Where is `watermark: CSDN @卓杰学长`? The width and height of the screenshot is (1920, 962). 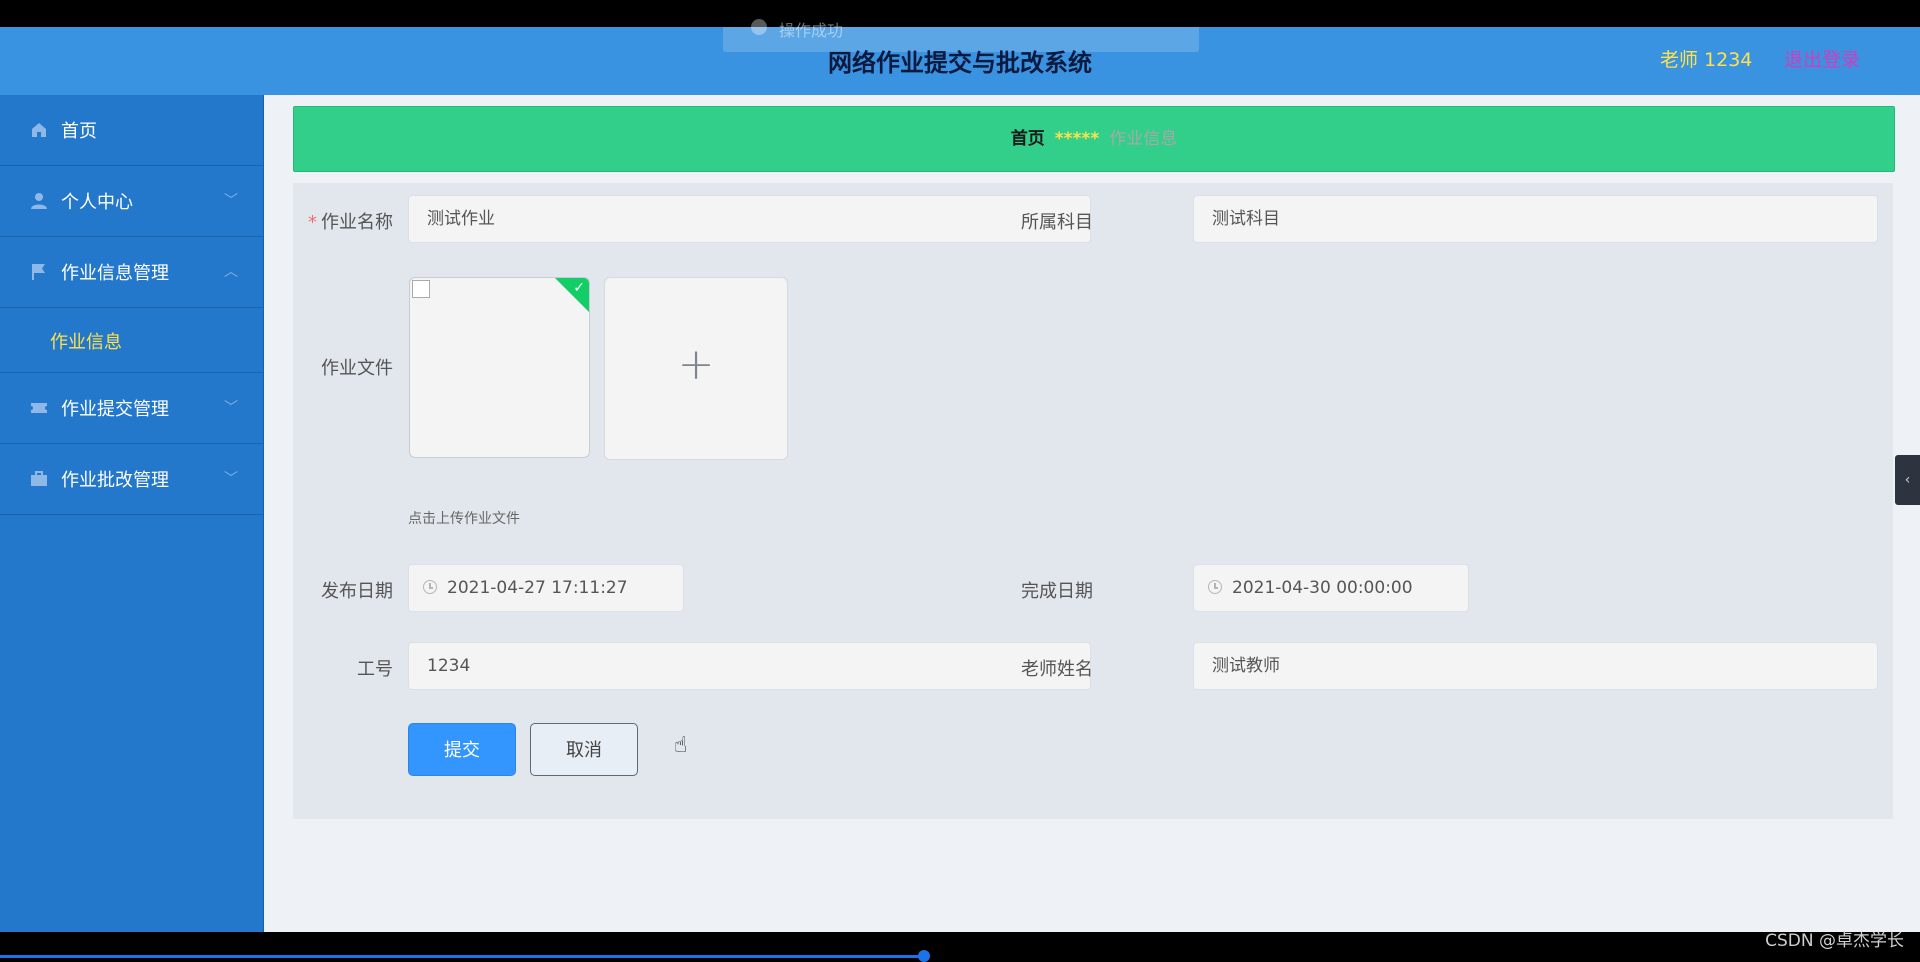
watermark: CSDN @卓杰学长 is located at coordinates (1834, 941).